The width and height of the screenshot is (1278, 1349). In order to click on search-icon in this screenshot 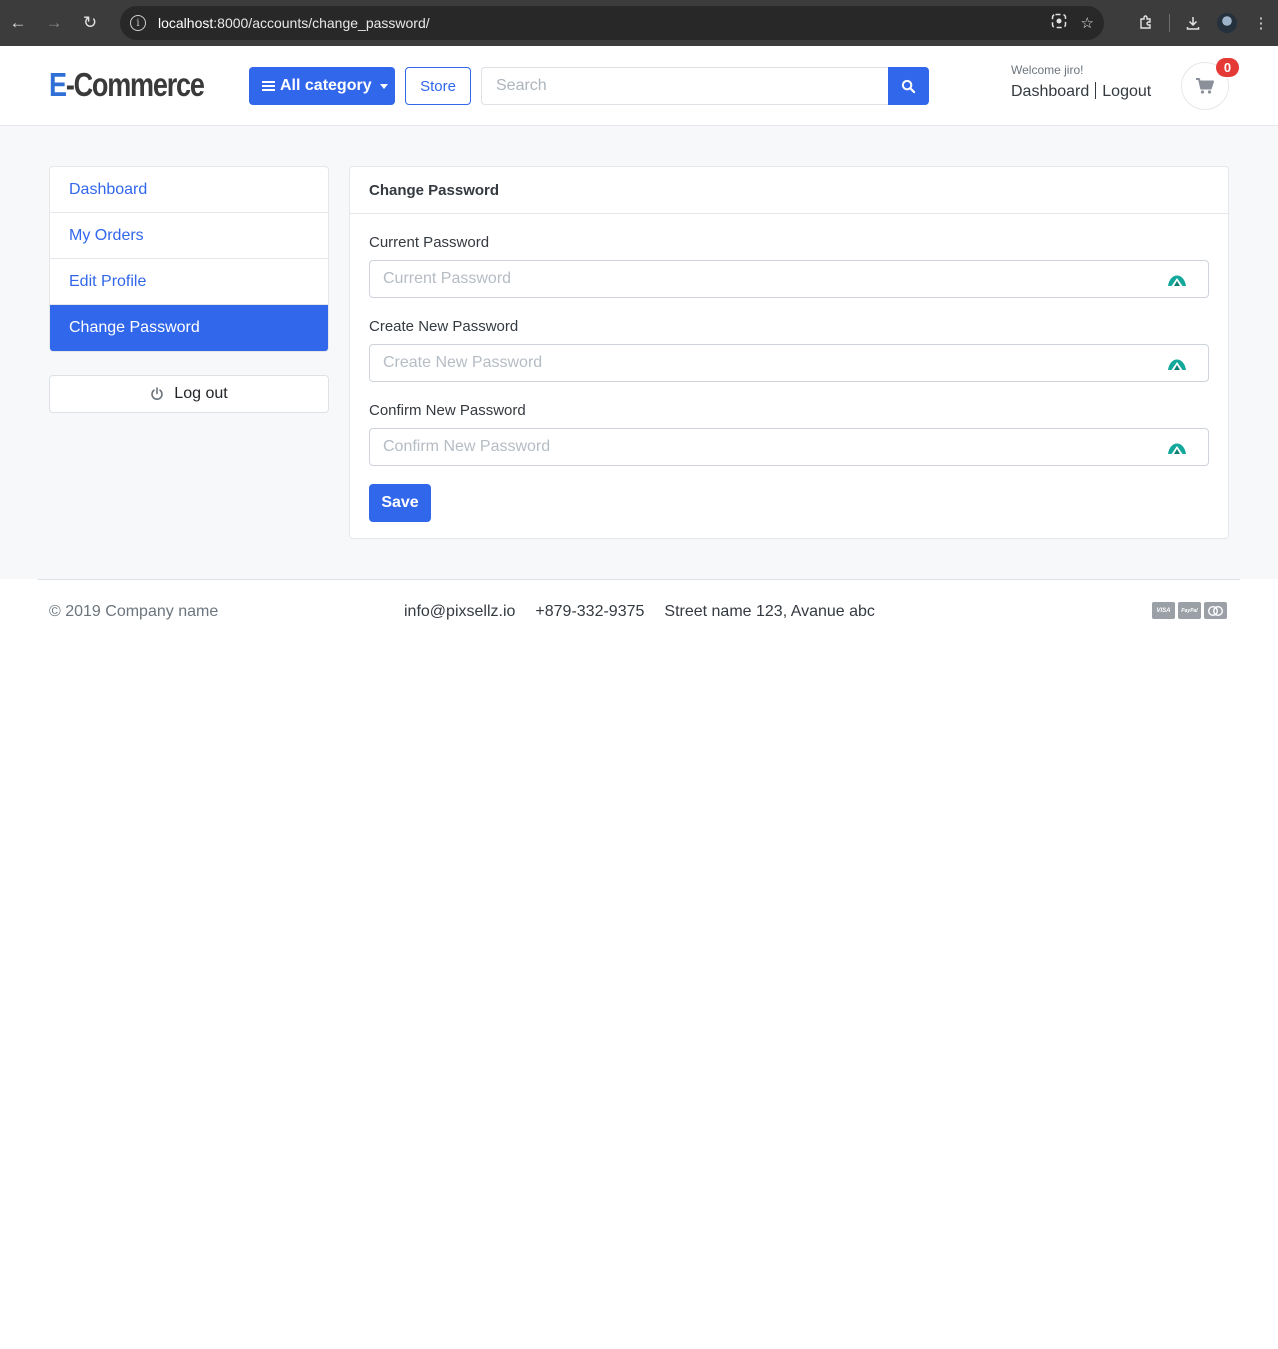, I will do `click(908, 86)`.